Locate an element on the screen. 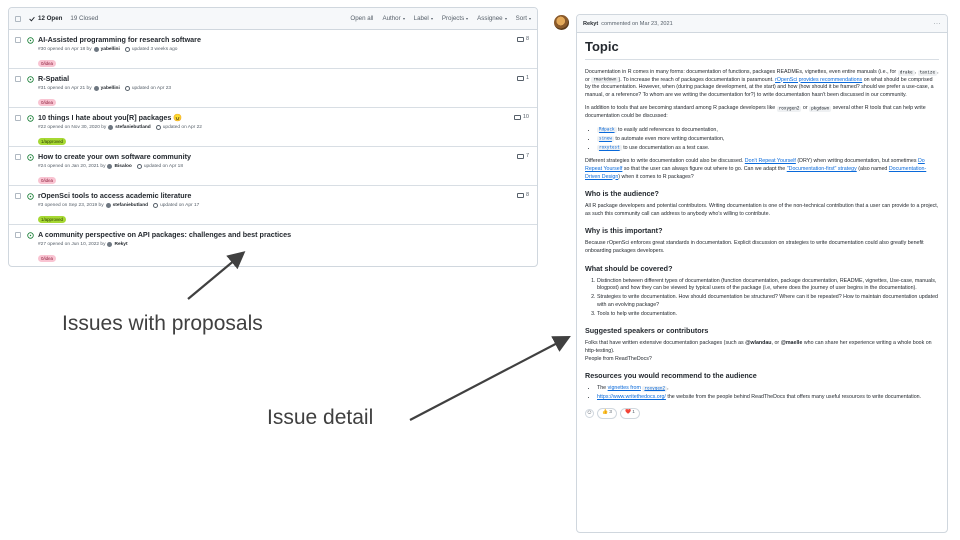  chevron-down-icon is located at coordinates (403, 18).